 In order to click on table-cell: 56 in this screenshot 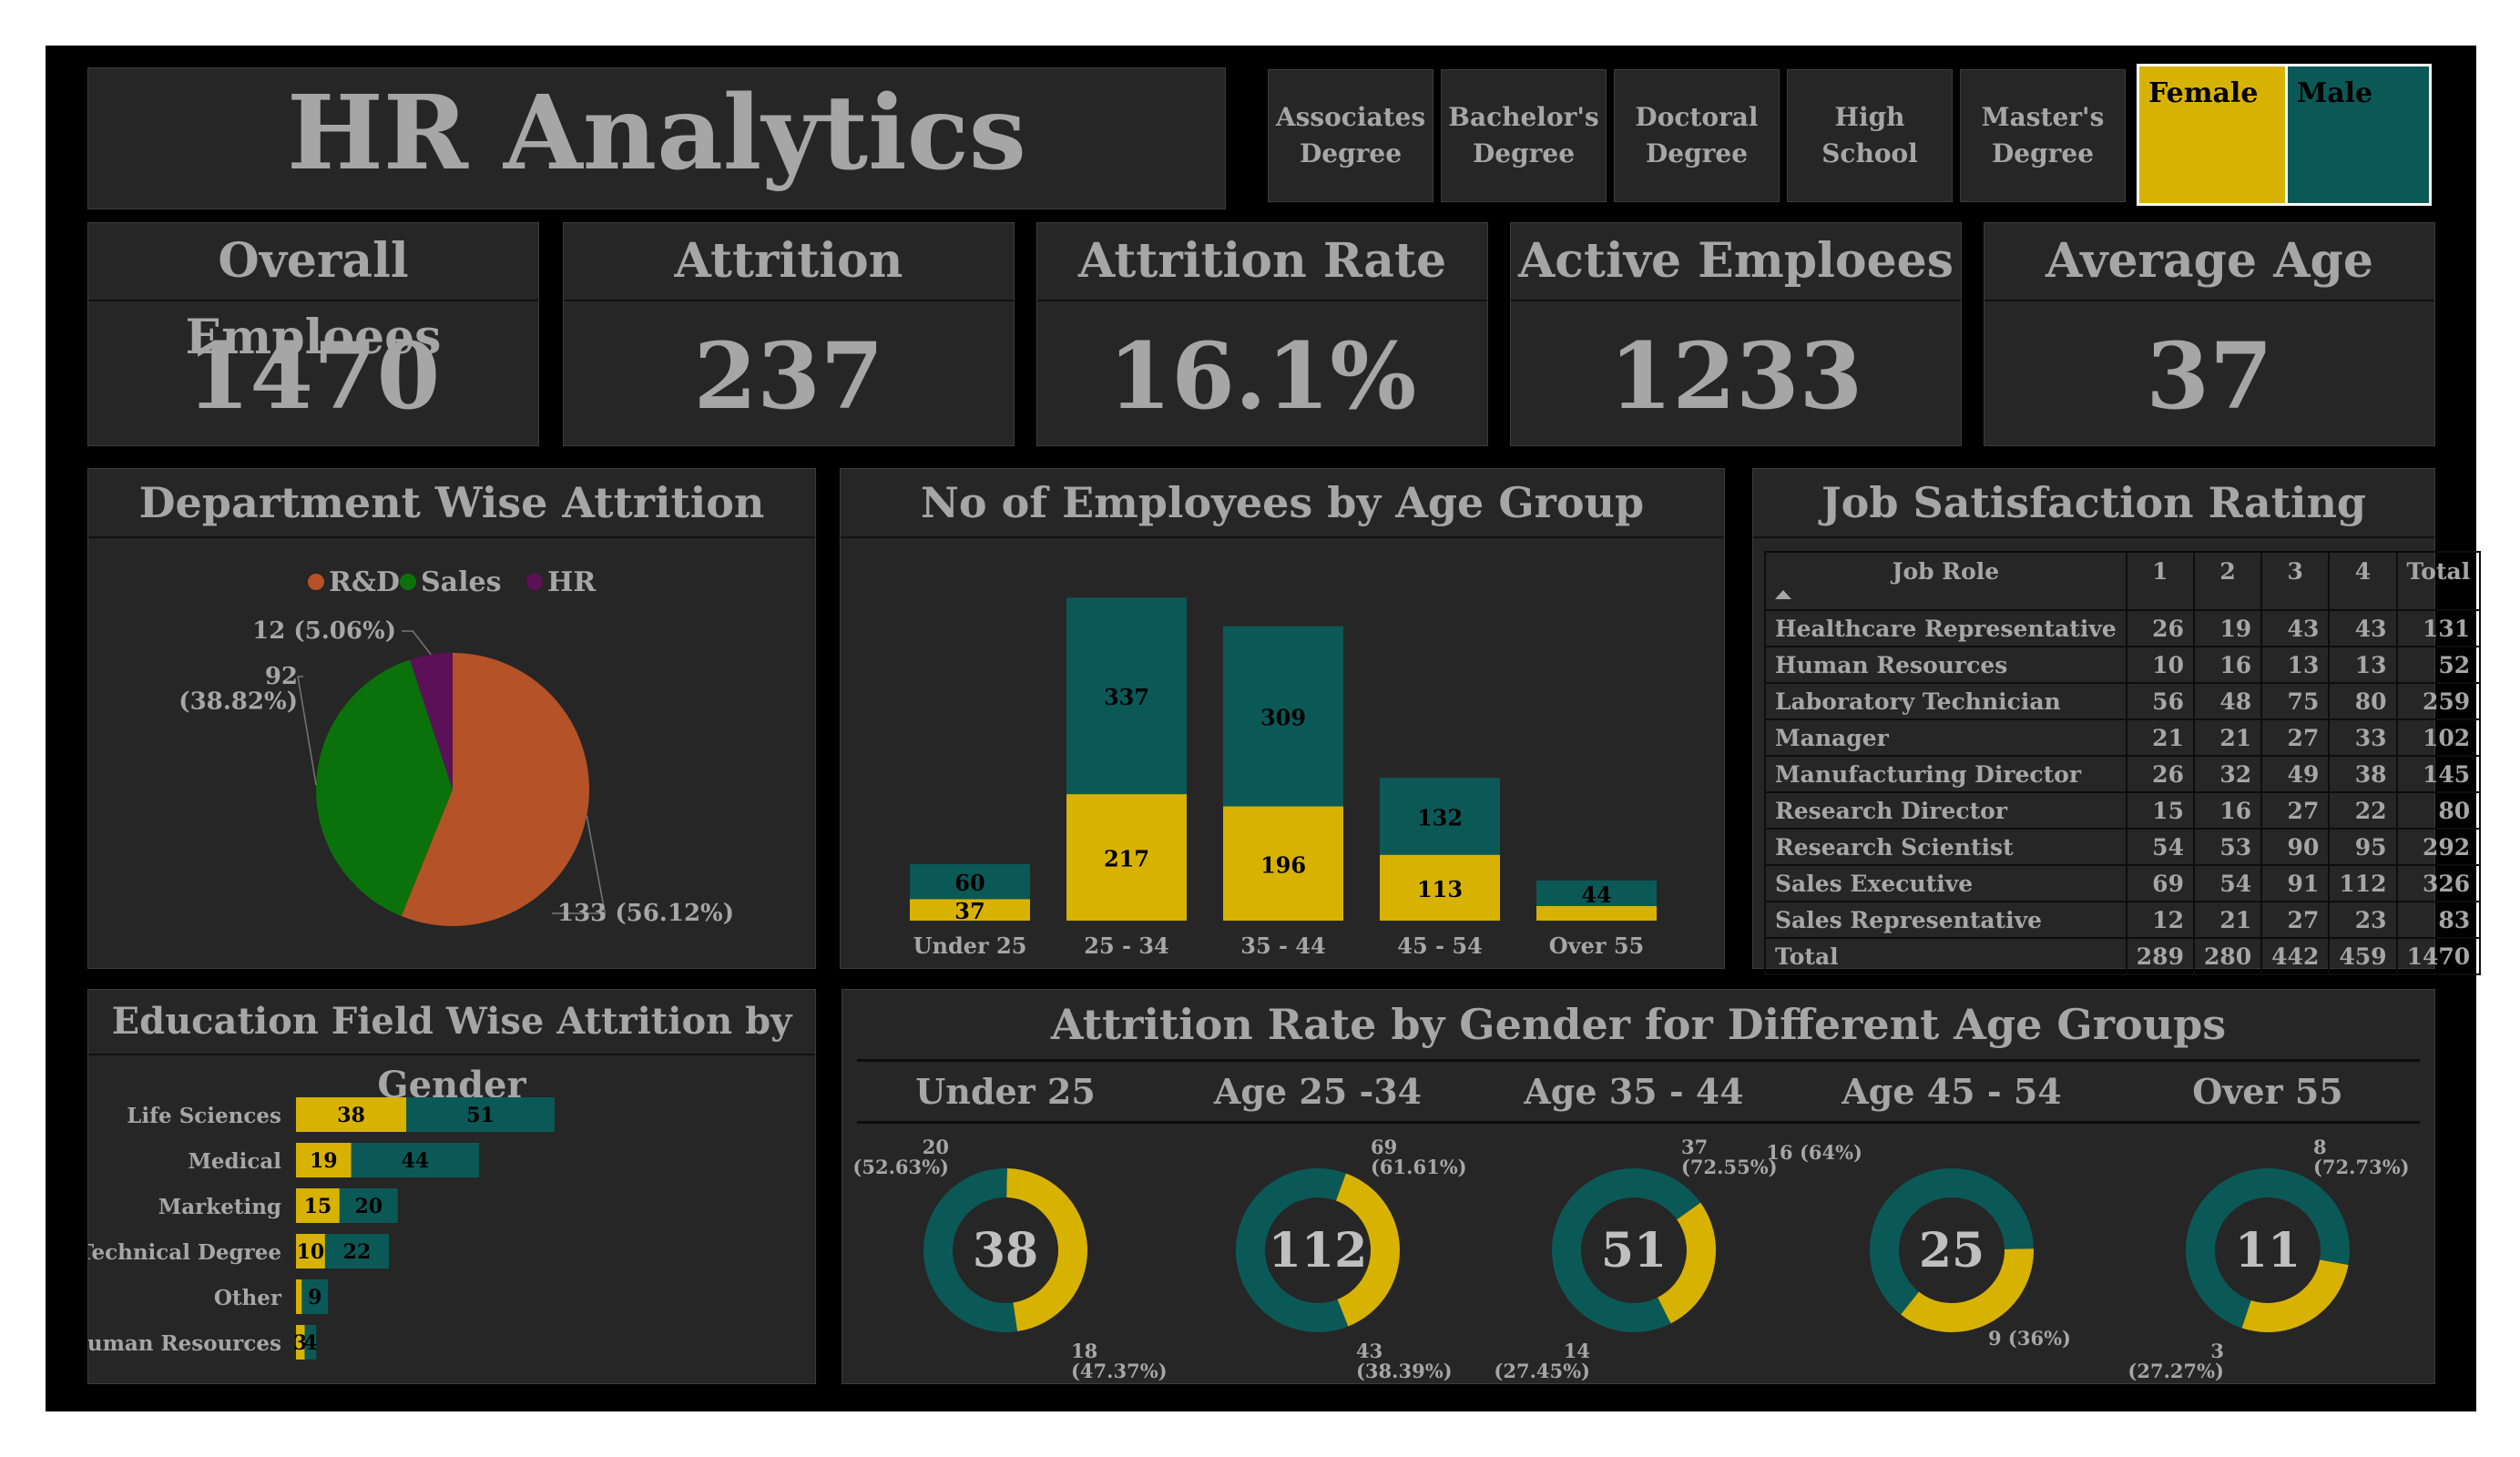, I will do `click(2160, 701)`.